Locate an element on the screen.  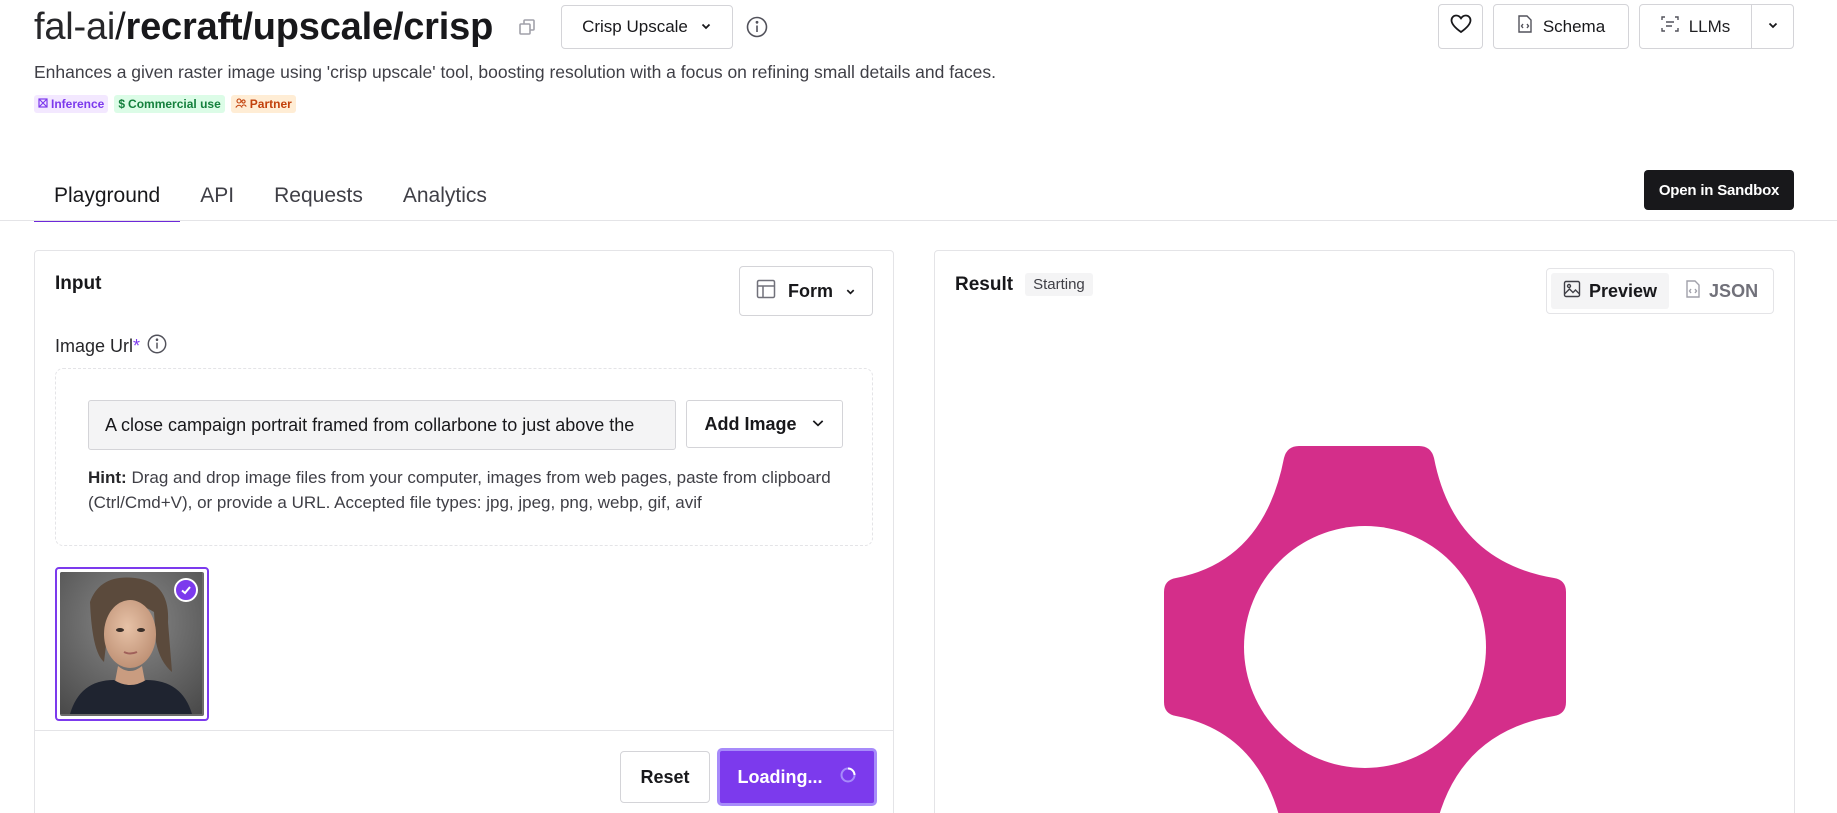
preview-label: Preview is located at coordinates (1623, 290).